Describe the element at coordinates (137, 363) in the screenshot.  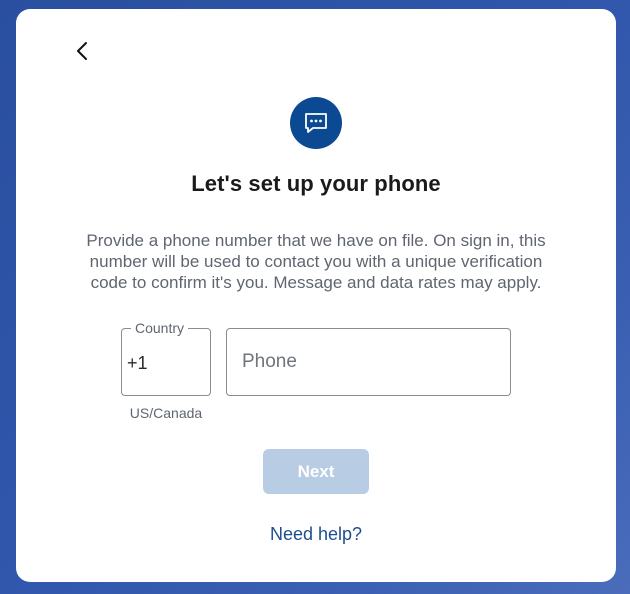
I see `country-code-value: +1` at that location.